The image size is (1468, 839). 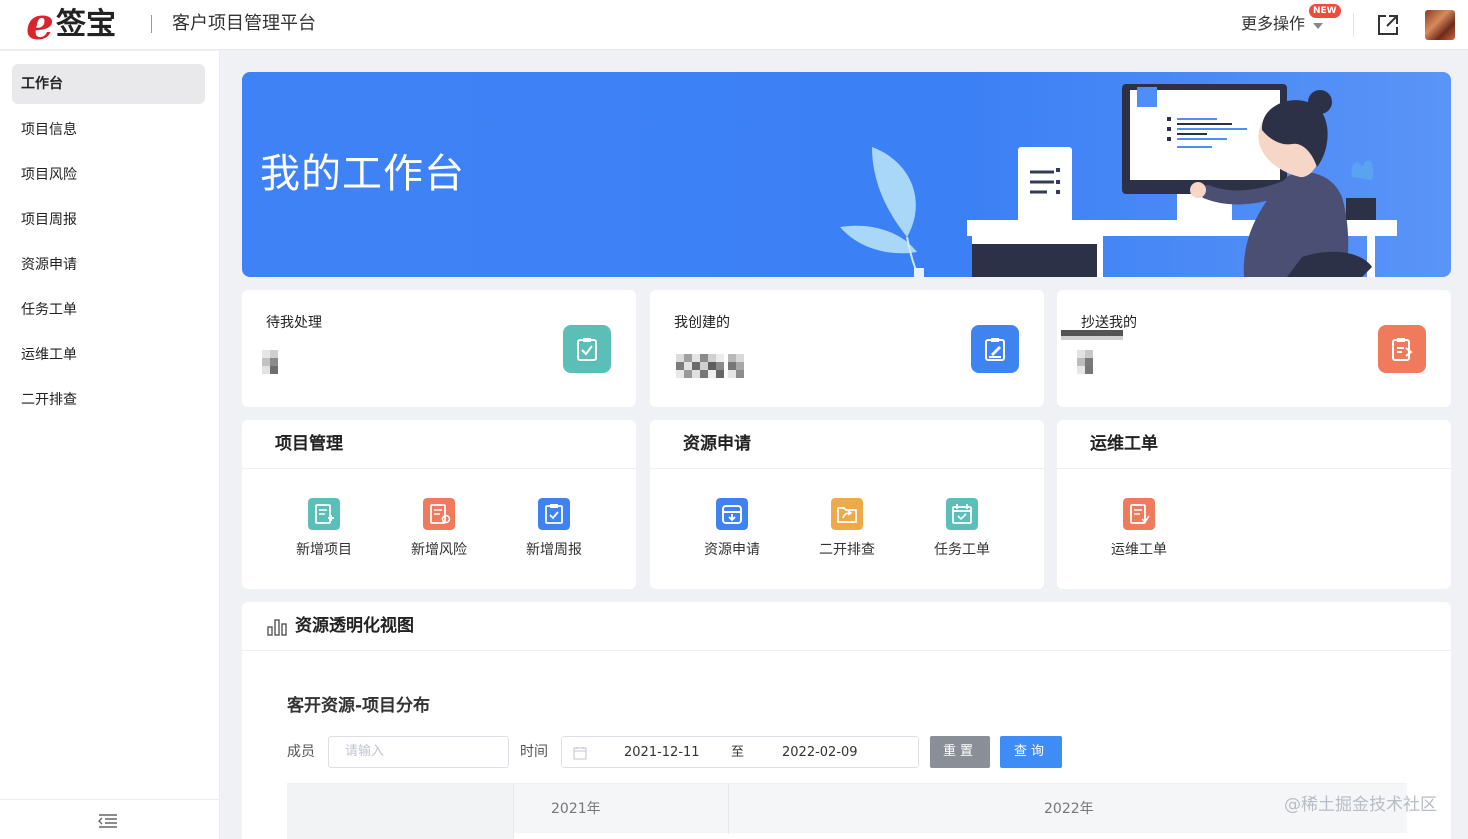 I want to click on sidebar-item-workbench: 工作台, so click(x=108, y=84).